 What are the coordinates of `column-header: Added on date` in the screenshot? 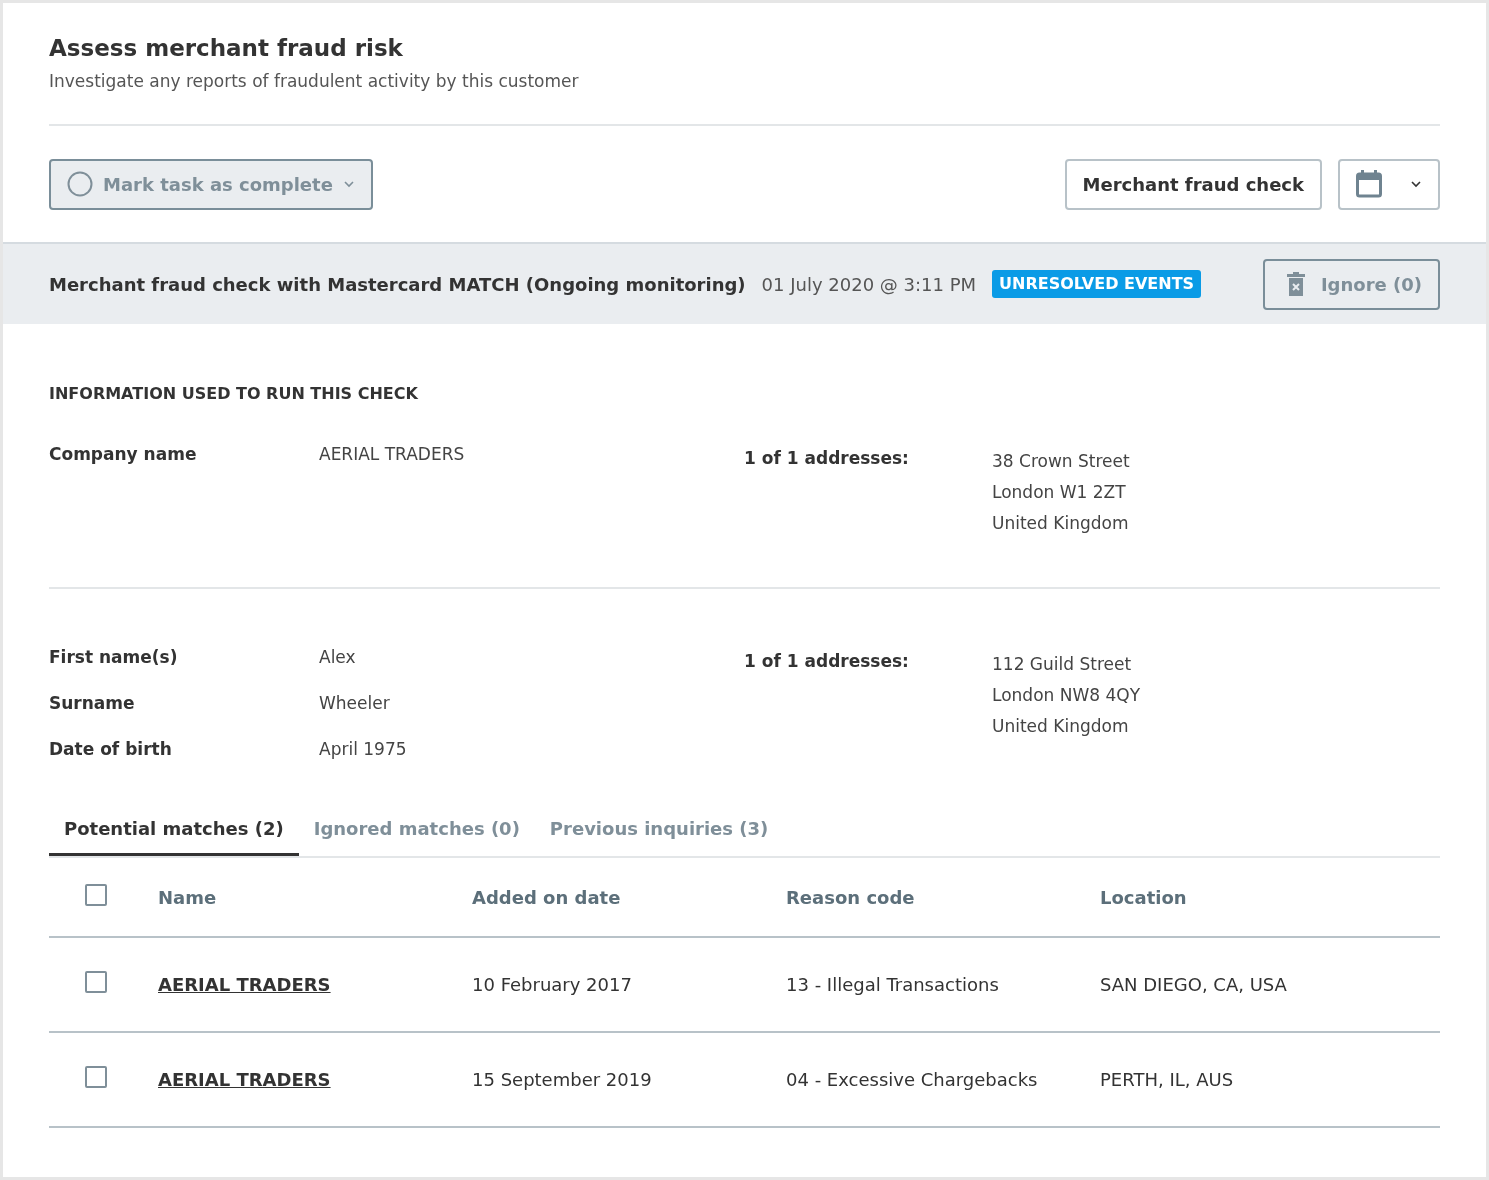 It's located at (547, 897).